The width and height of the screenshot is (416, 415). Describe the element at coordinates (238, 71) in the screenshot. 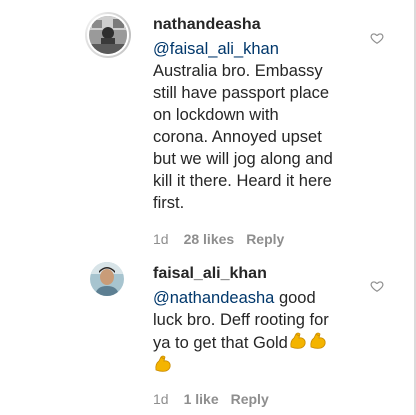

I see `comment-line: Australia bro. Embassy` at that location.